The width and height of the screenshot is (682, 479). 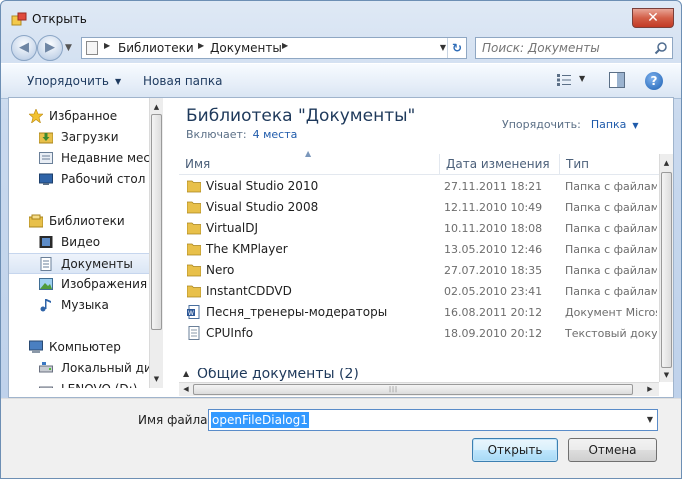 I want to click on address-bar: ▶ Библиотеки ▶ Документы ▶ ▼ ↻, so click(x=274, y=48).